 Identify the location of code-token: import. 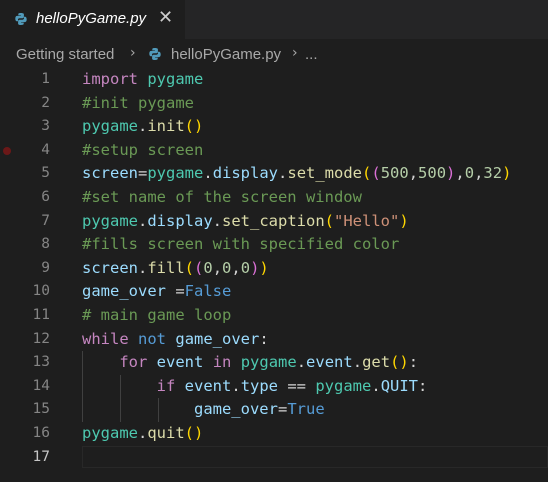
(110, 79).